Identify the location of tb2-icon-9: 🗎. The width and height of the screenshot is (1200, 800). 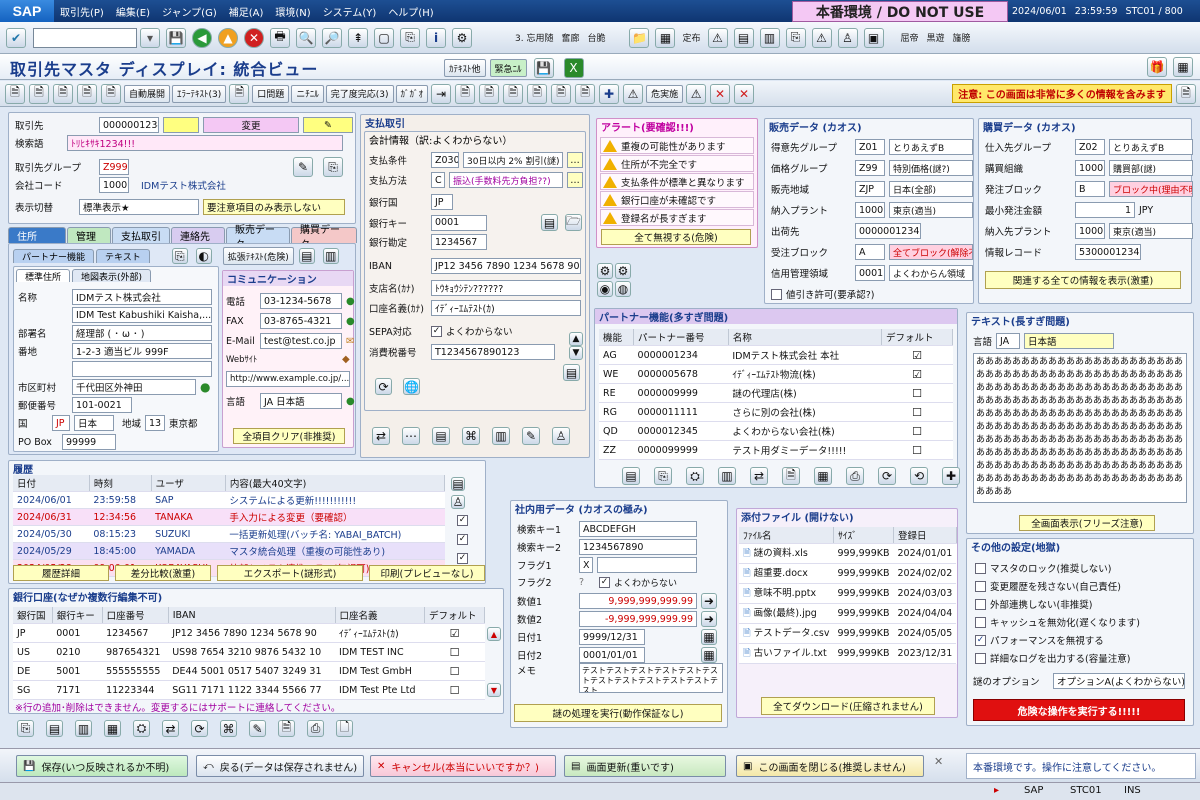
(489, 93).